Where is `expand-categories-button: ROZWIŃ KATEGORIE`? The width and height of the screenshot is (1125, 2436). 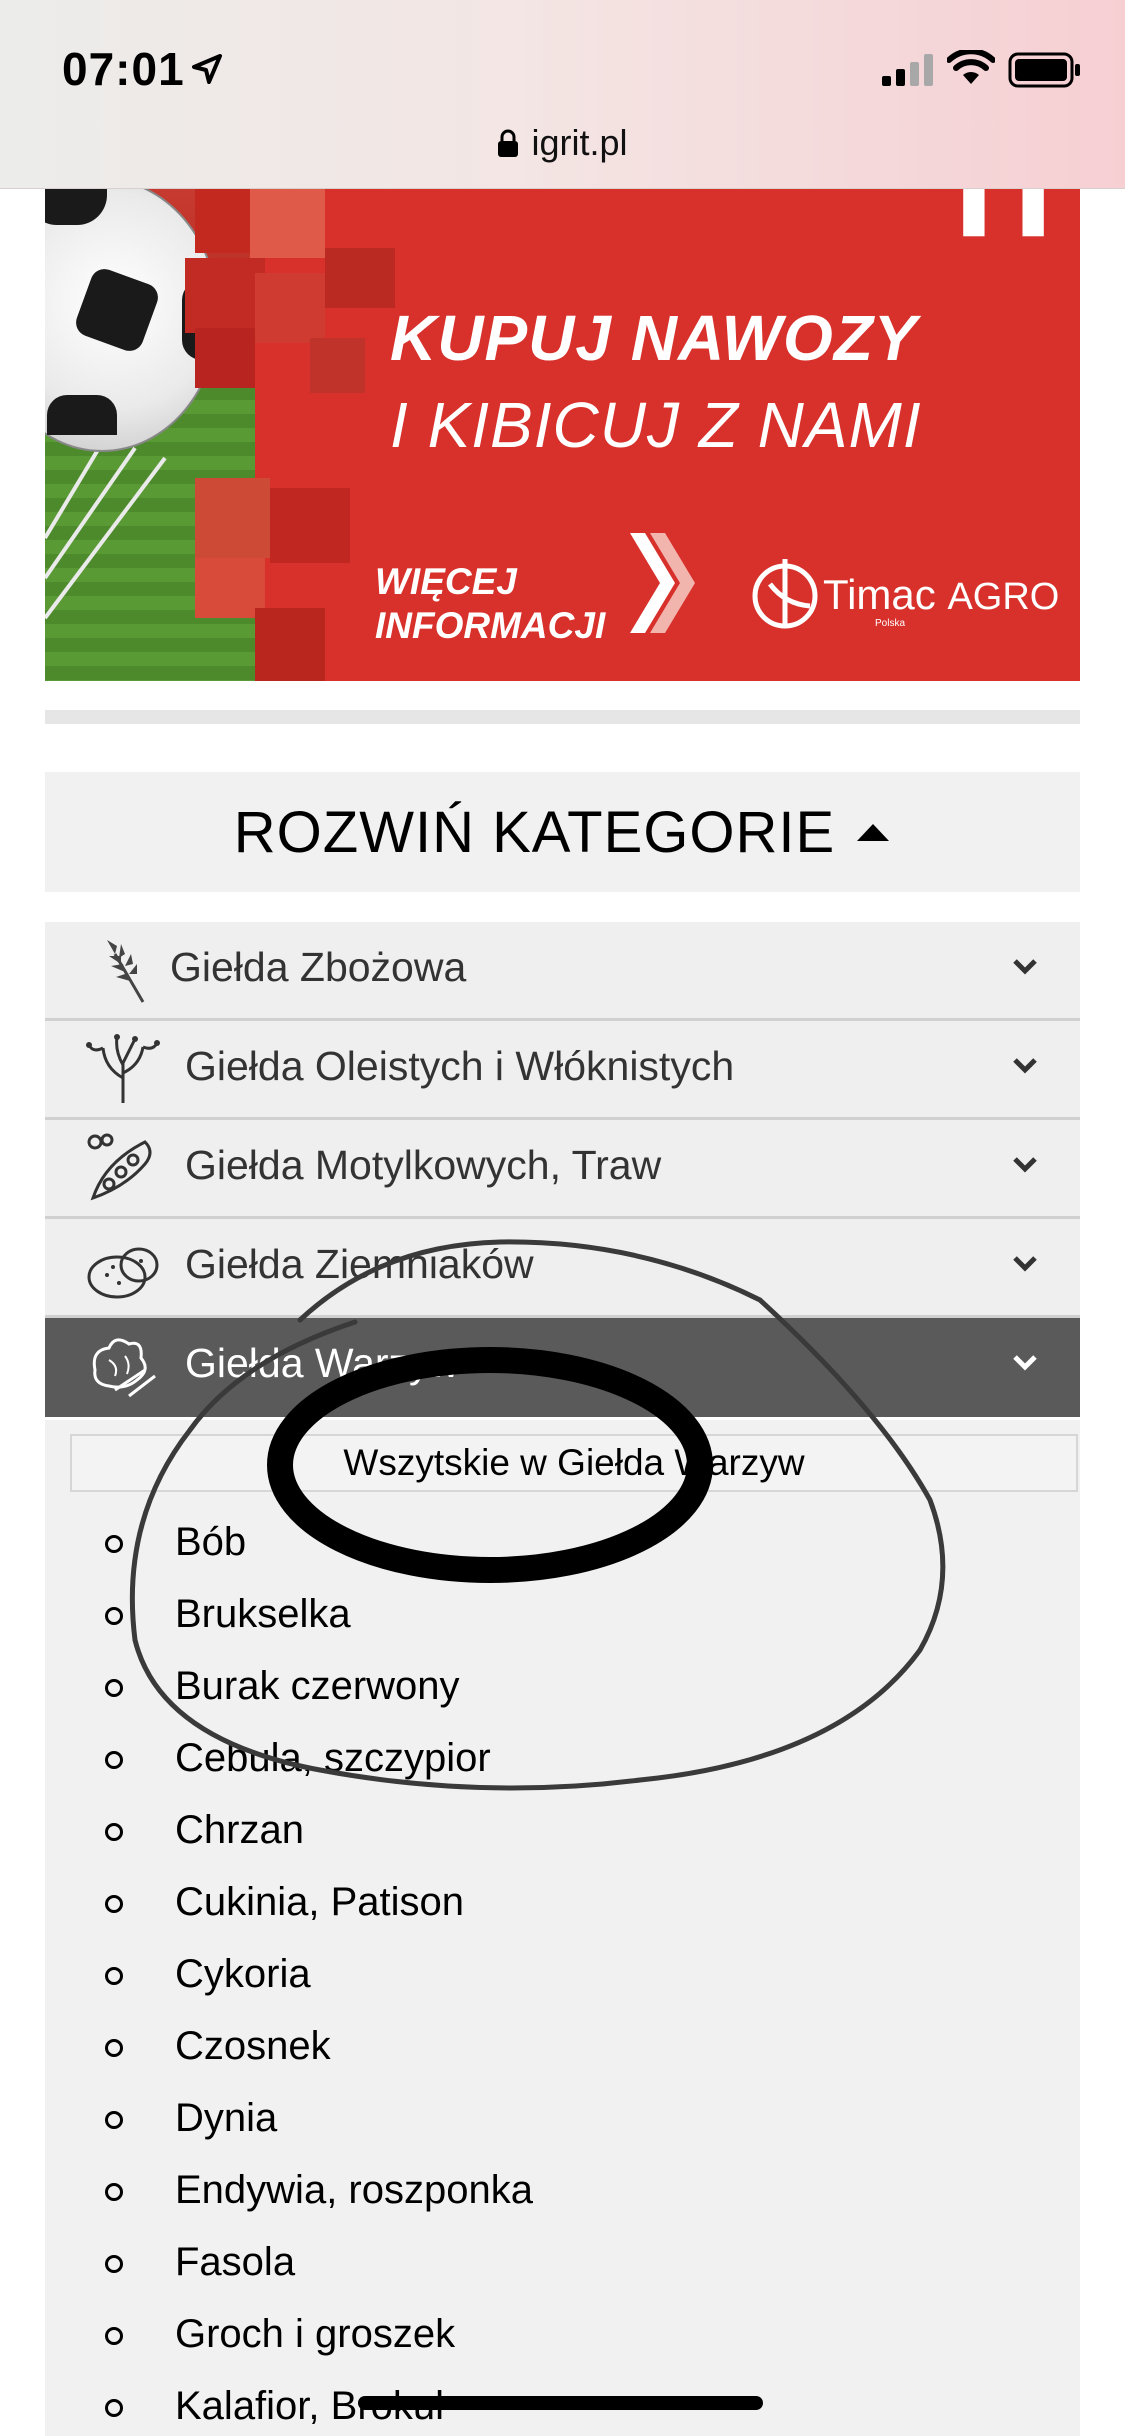 expand-categories-button: ROZWIŃ KATEGORIE is located at coordinates (562, 832).